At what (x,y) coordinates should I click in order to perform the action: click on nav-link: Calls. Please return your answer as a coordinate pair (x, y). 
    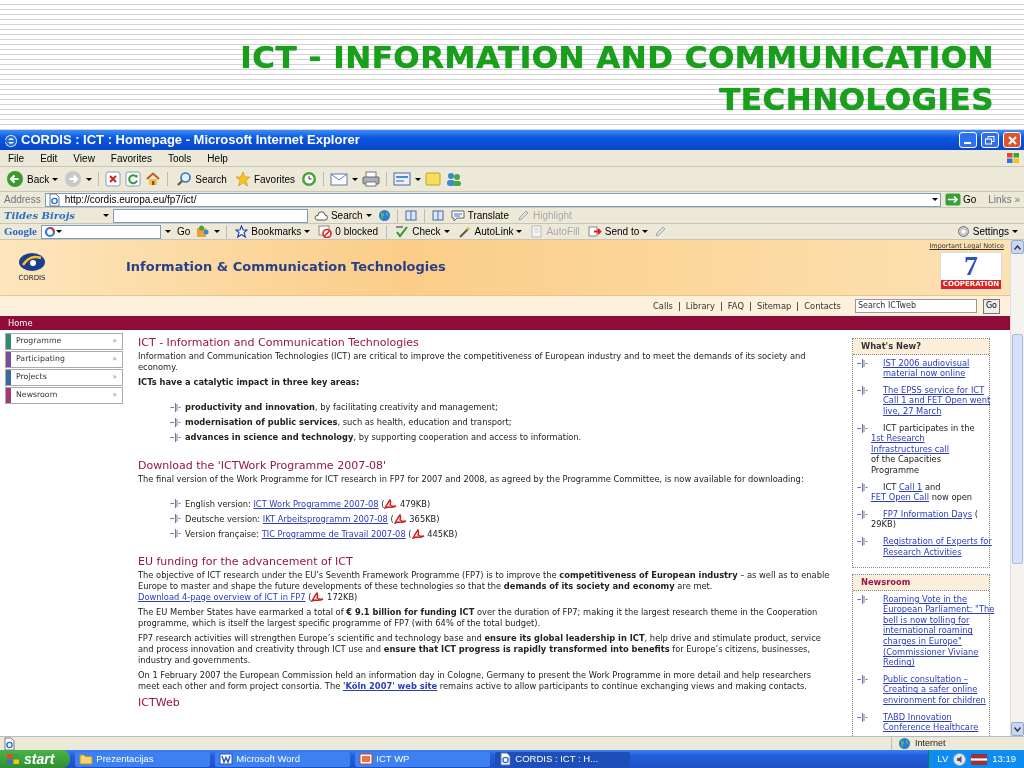
    Looking at the image, I should click on (663, 306).